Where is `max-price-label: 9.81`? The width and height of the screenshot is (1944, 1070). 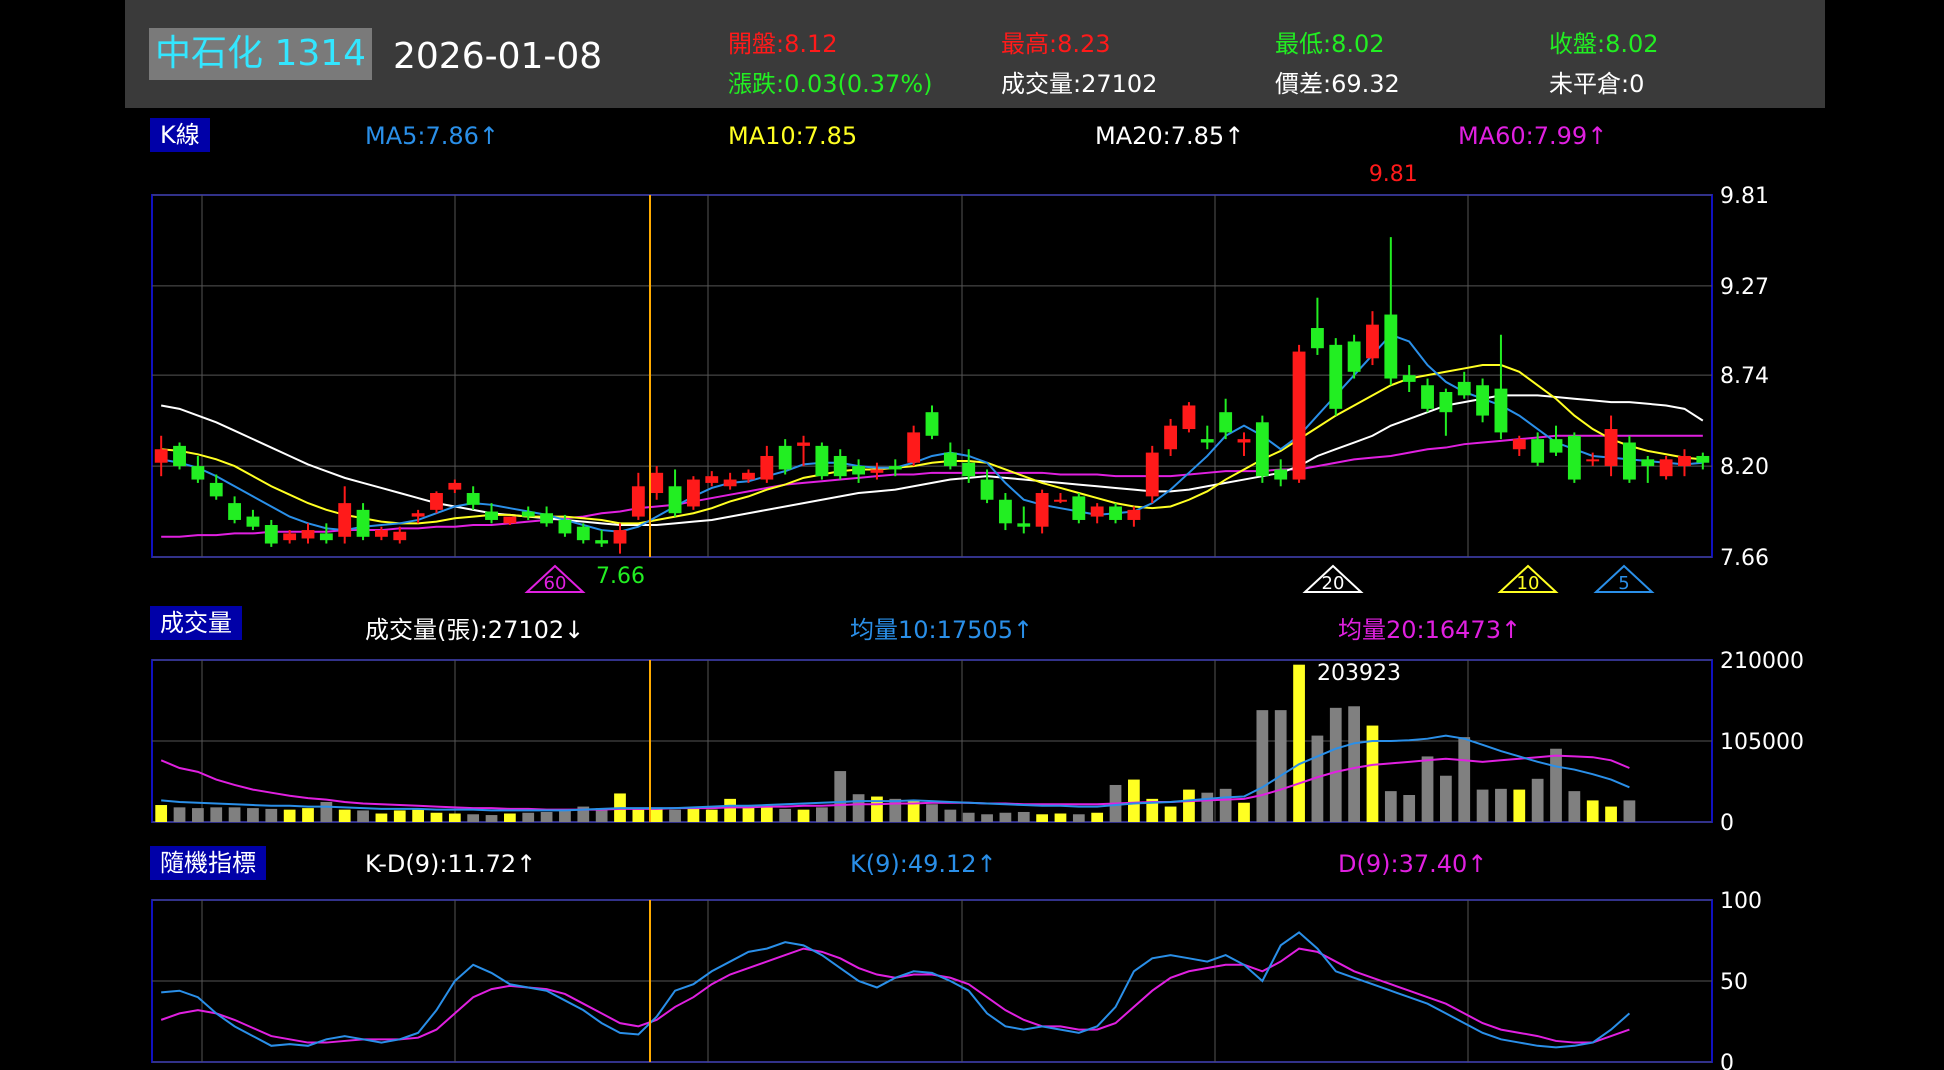 max-price-label: 9.81 is located at coordinates (1393, 174).